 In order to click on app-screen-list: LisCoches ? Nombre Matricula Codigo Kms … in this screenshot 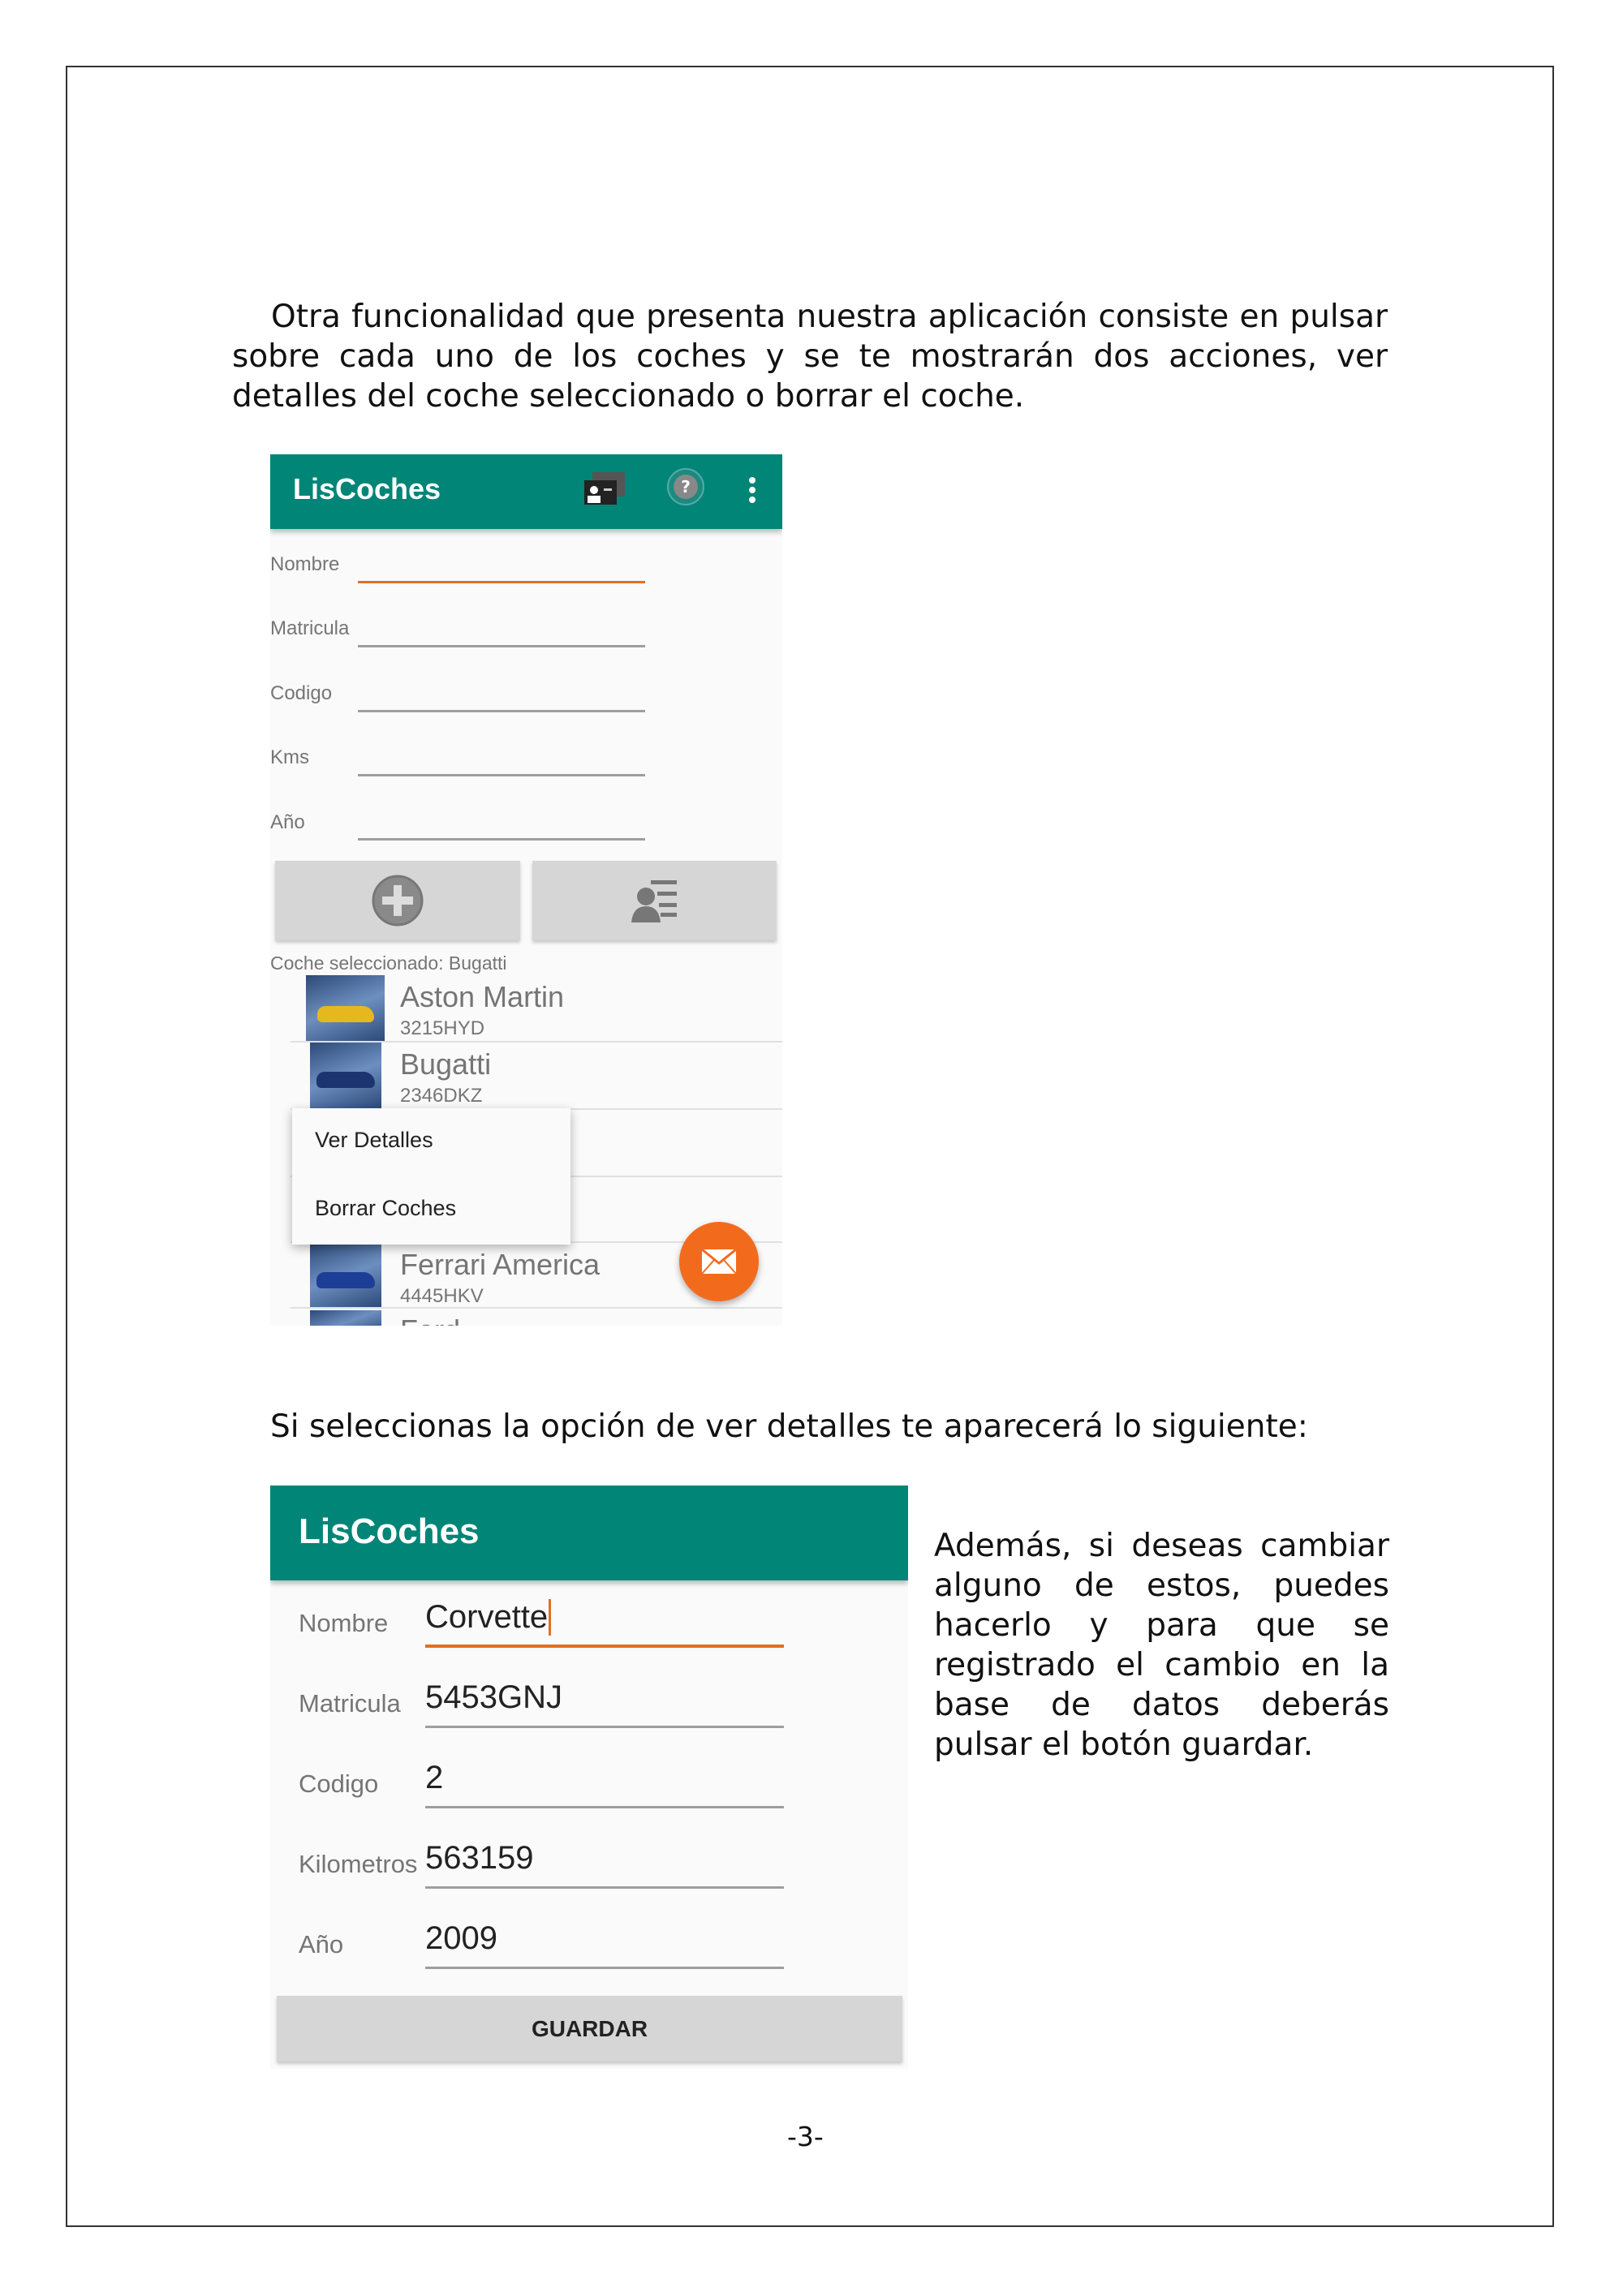, I will do `click(526, 890)`.